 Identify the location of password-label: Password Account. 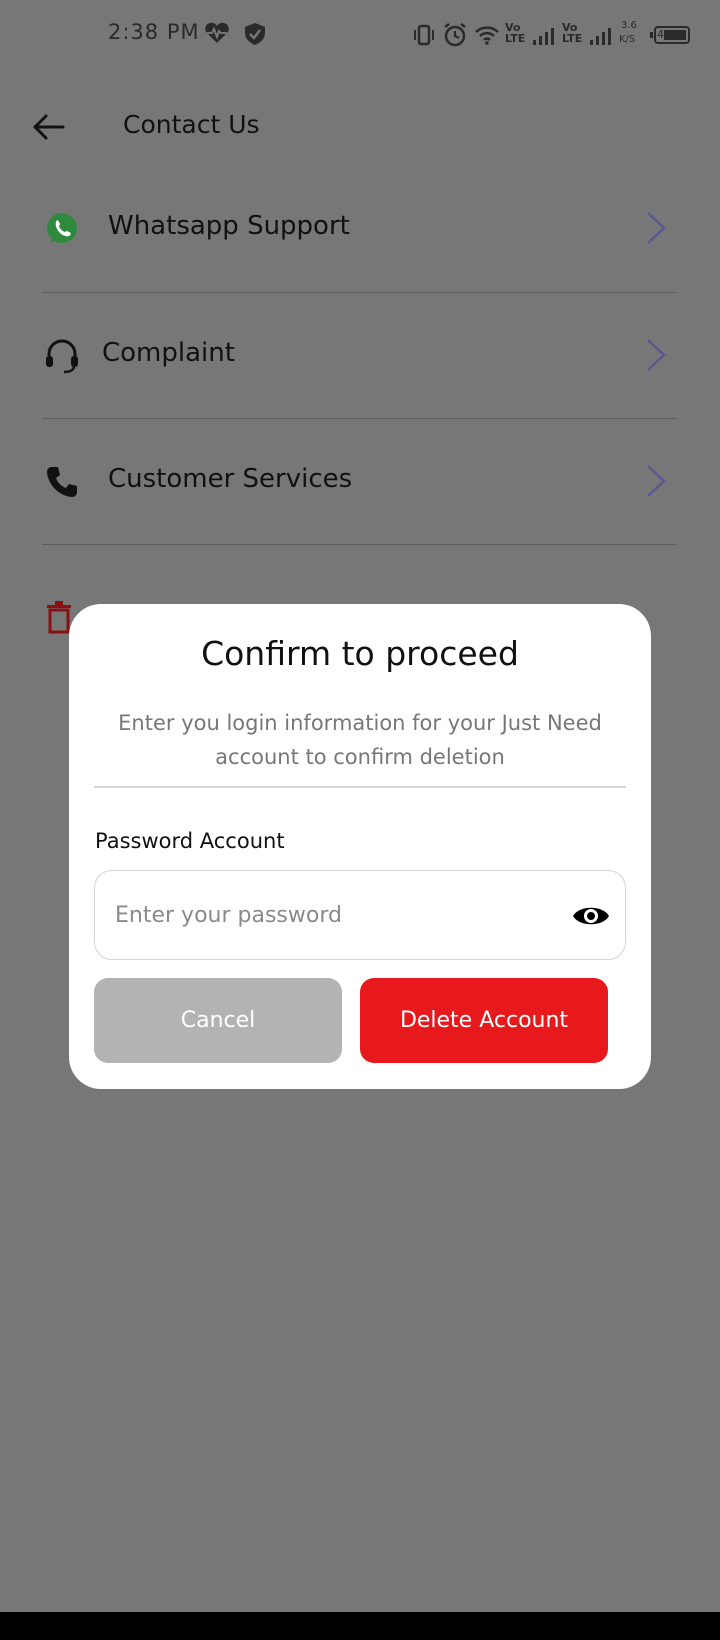
(190, 841).